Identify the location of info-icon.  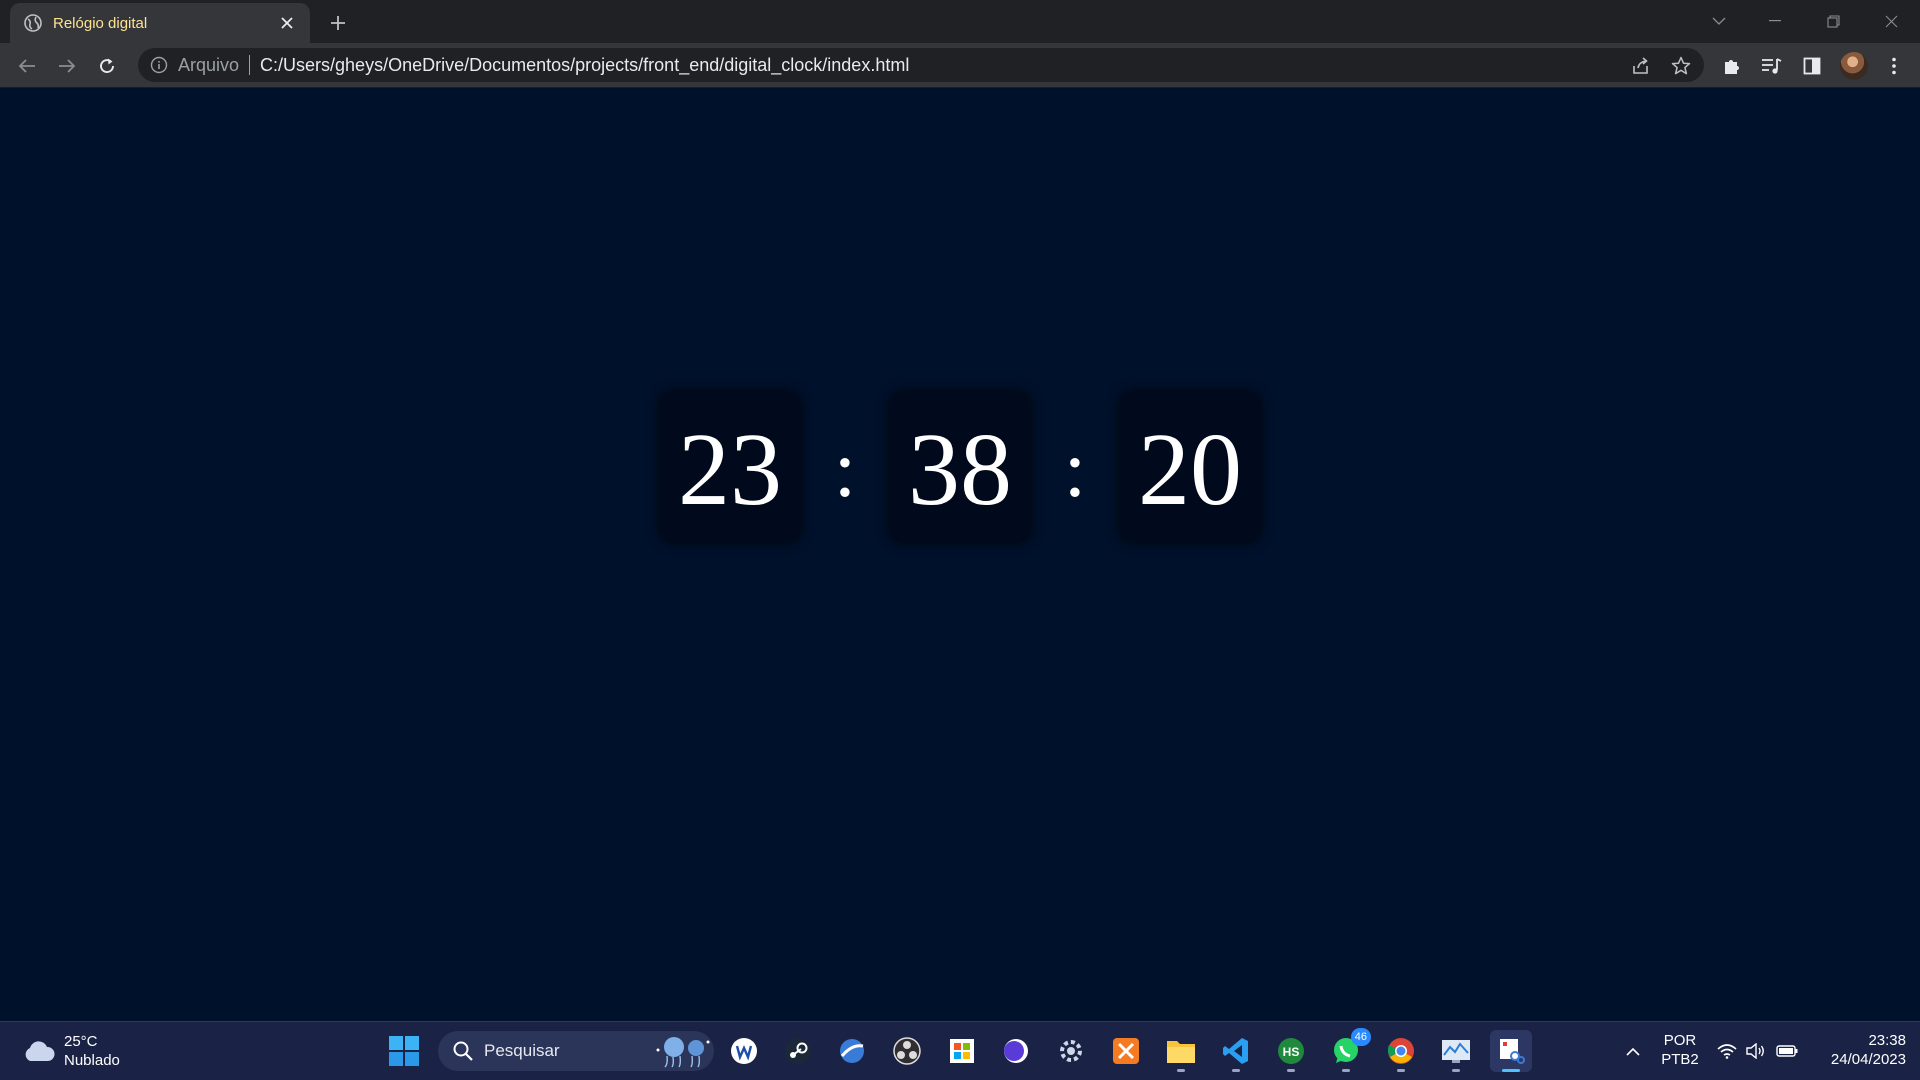
(159, 65).